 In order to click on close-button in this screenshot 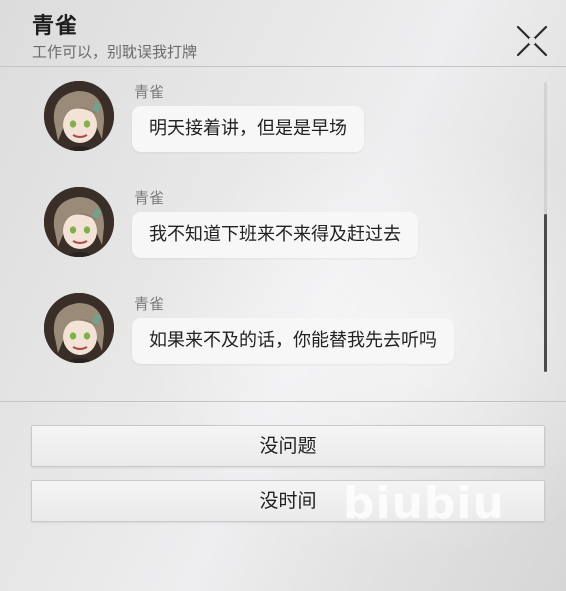, I will do `click(532, 41)`.